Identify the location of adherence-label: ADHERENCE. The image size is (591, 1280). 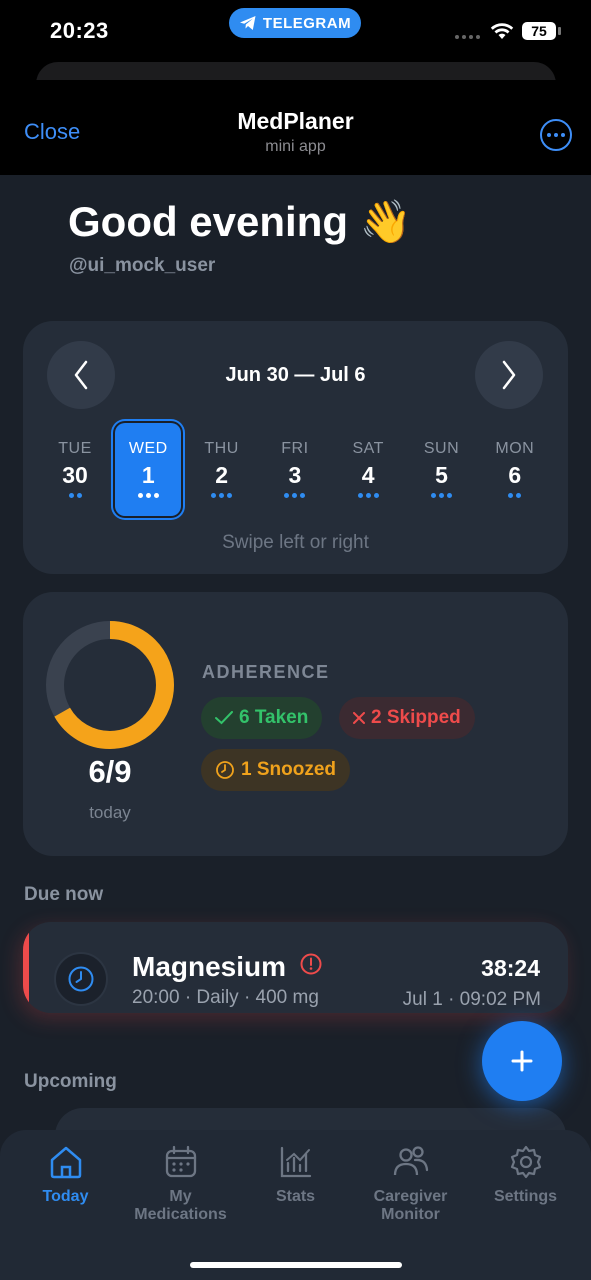
(266, 672).